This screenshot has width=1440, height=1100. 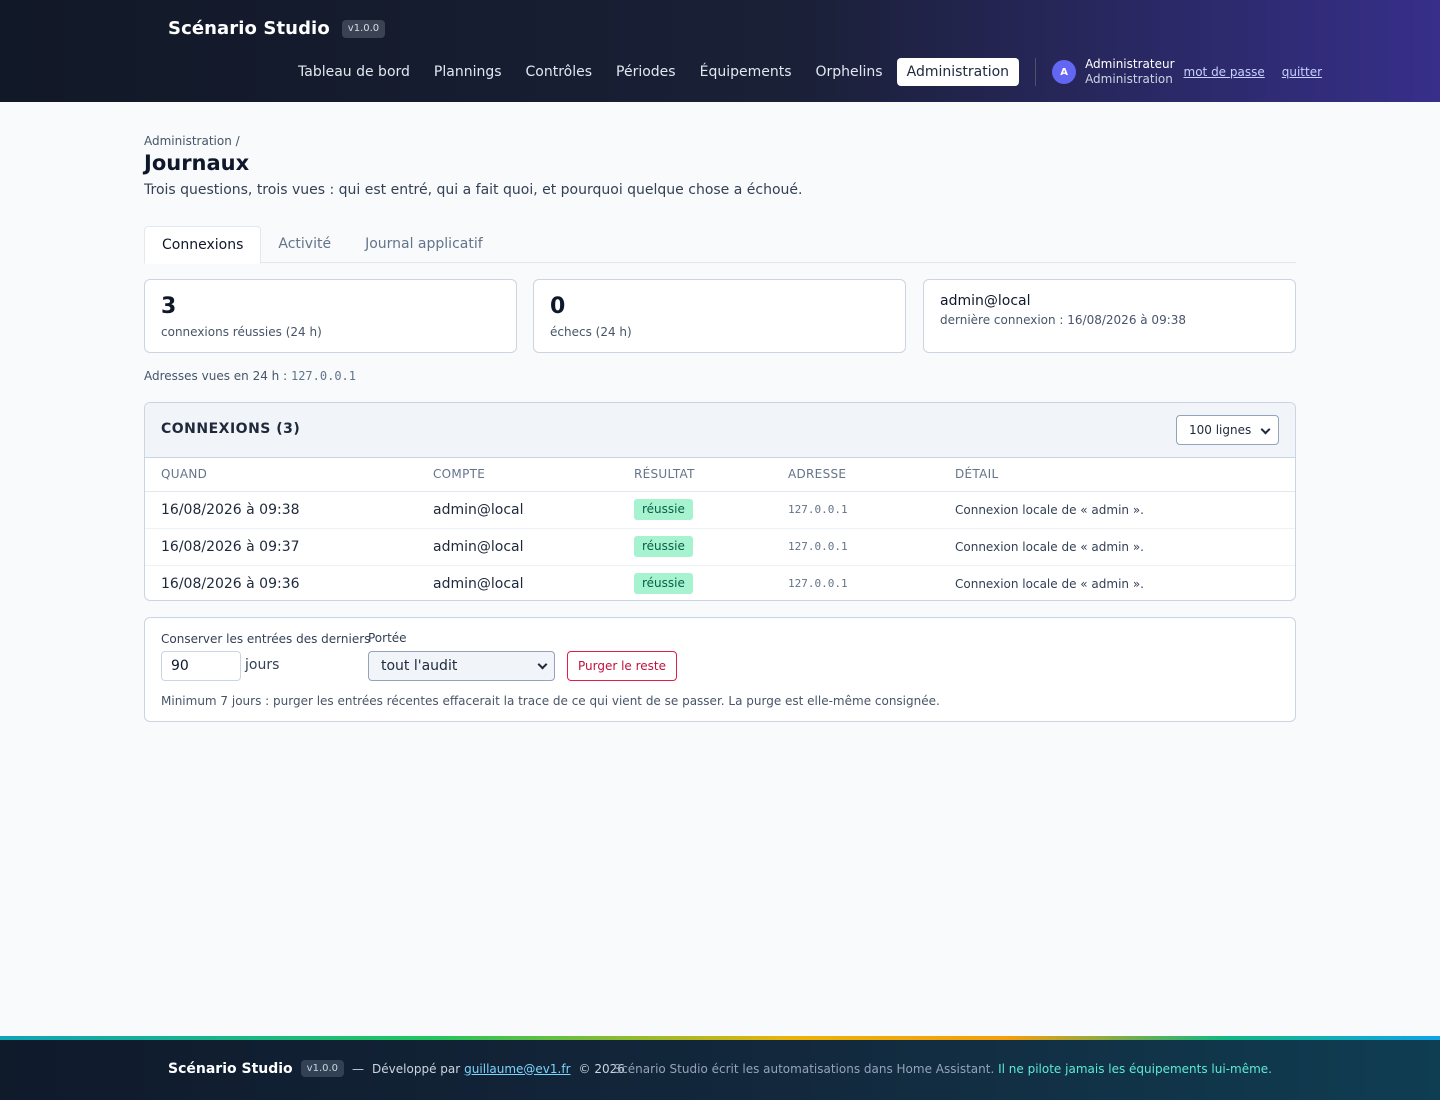 What do you see at coordinates (241, 332) in the screenshot?
I see `success-label: connexions réussies (24 h)` at bounding box center [241, 332].